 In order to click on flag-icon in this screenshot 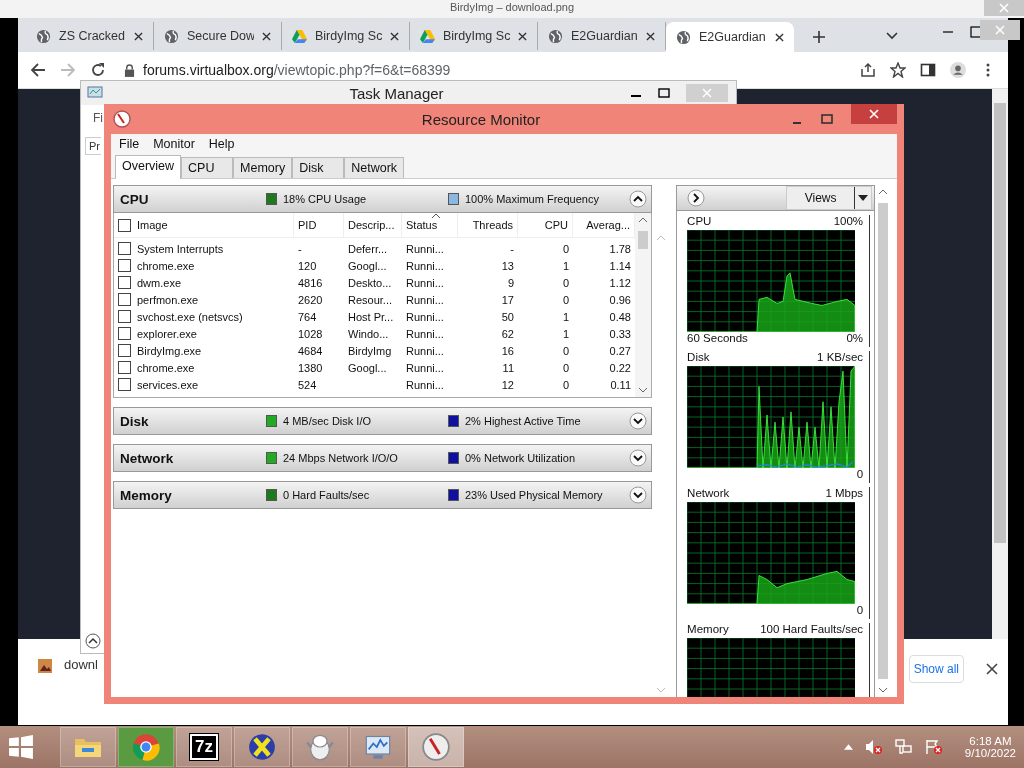, I will do `click(933, 747)`.